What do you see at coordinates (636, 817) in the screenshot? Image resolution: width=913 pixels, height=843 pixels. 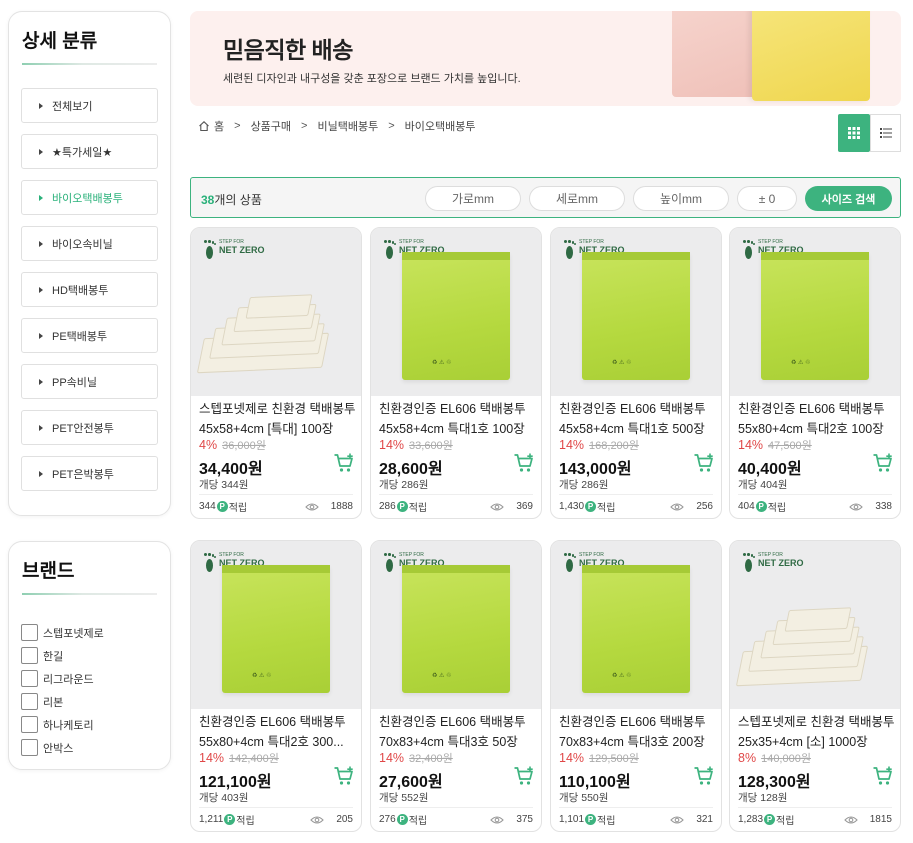 I see `card-footer: 1,101 P 적립 321` at bounding box center [636, 817].